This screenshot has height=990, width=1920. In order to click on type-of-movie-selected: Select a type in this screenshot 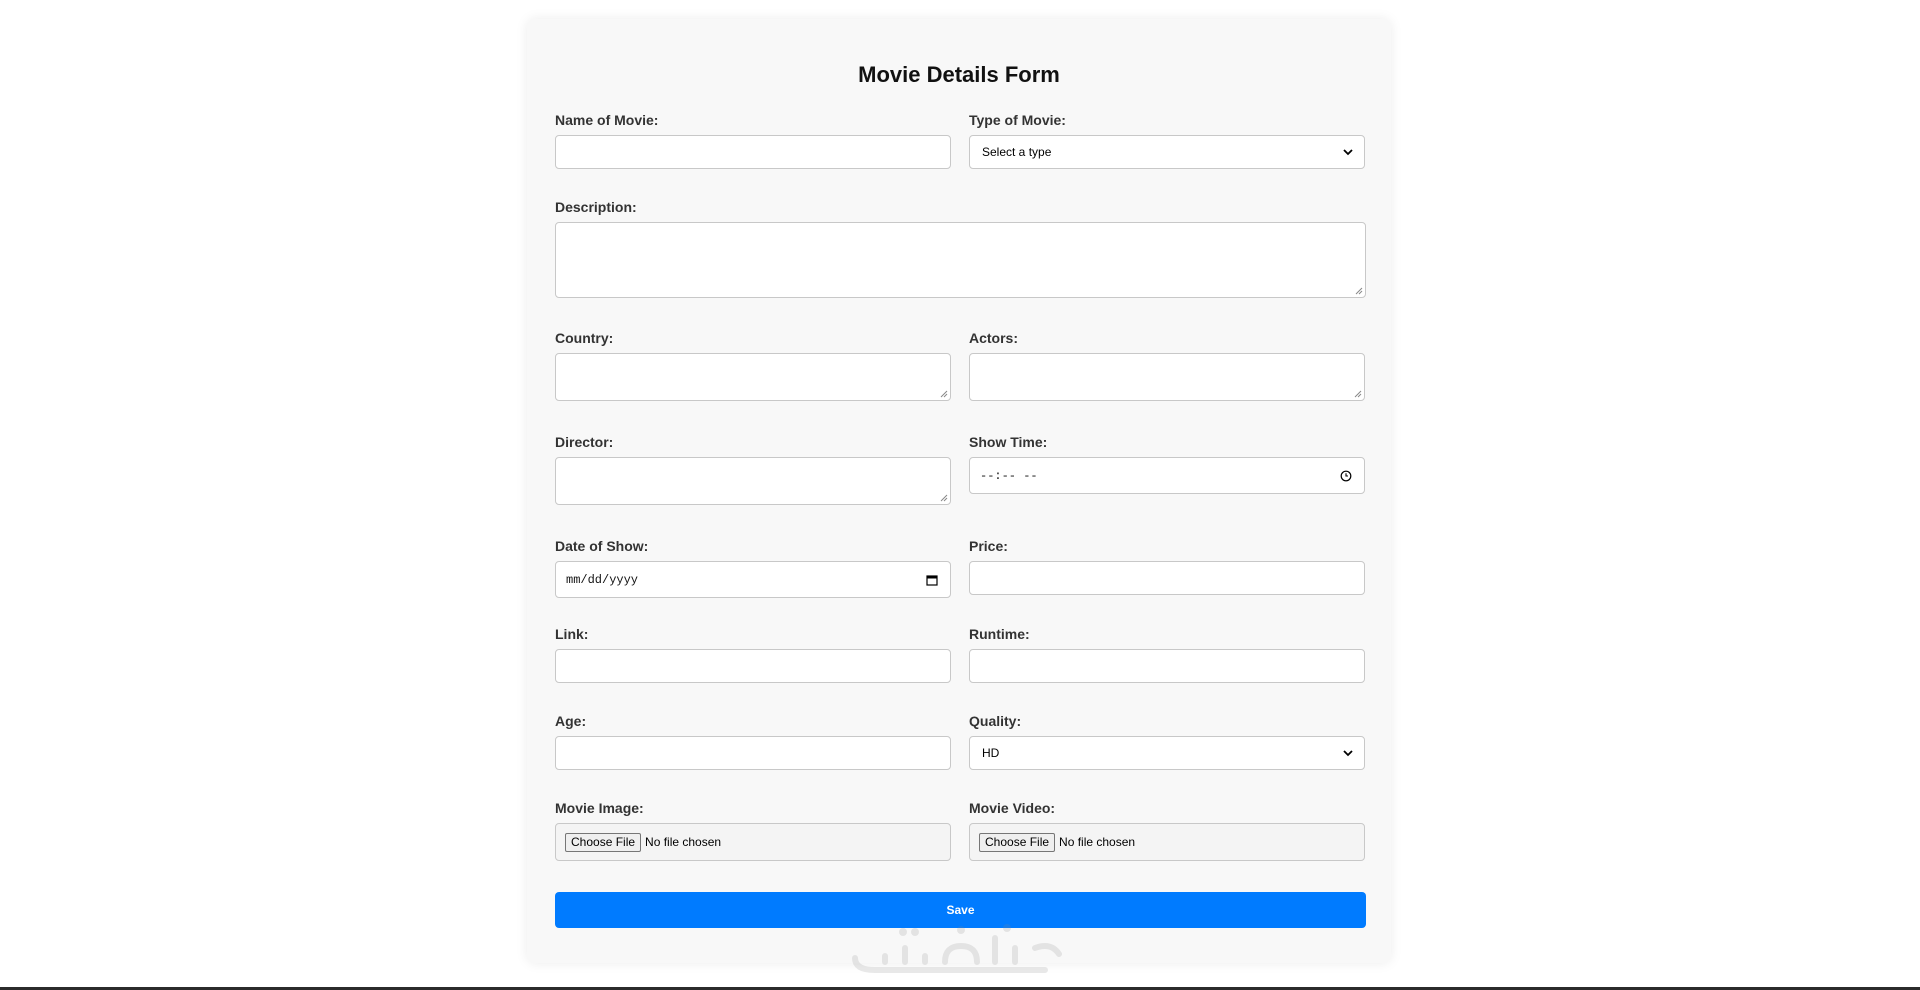, I will do `click(1017, 152)`.